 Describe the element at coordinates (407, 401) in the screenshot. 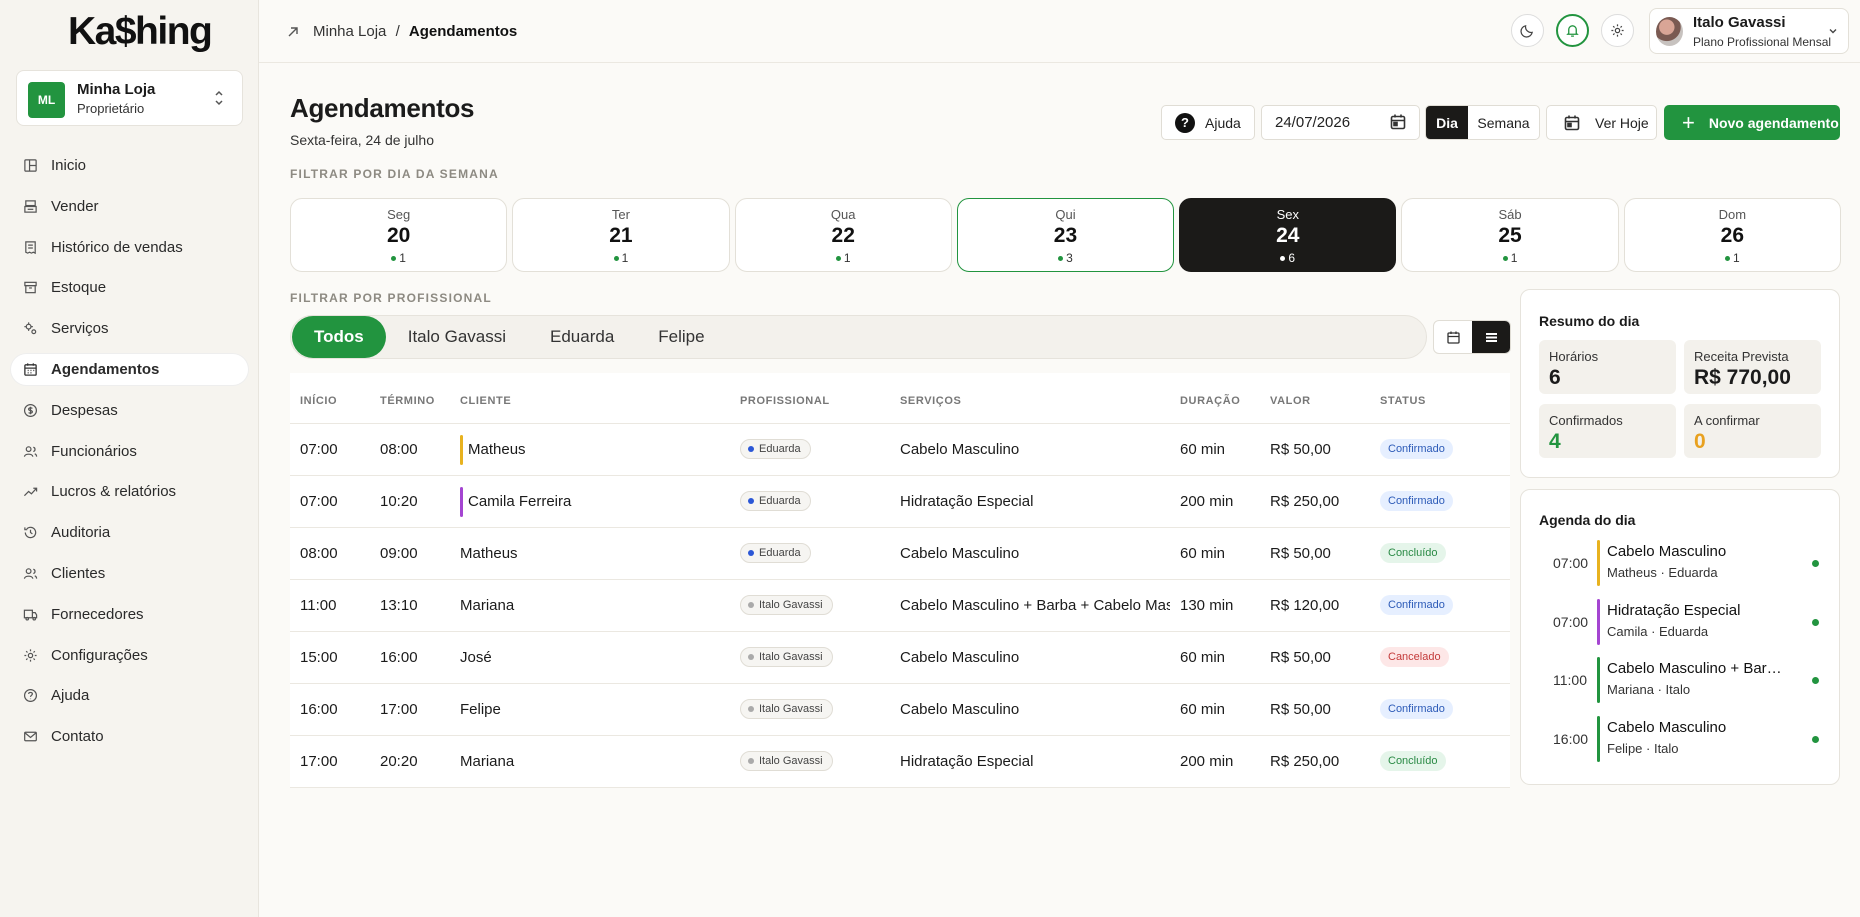

I see `column-header: TÉRMINO` at that location.